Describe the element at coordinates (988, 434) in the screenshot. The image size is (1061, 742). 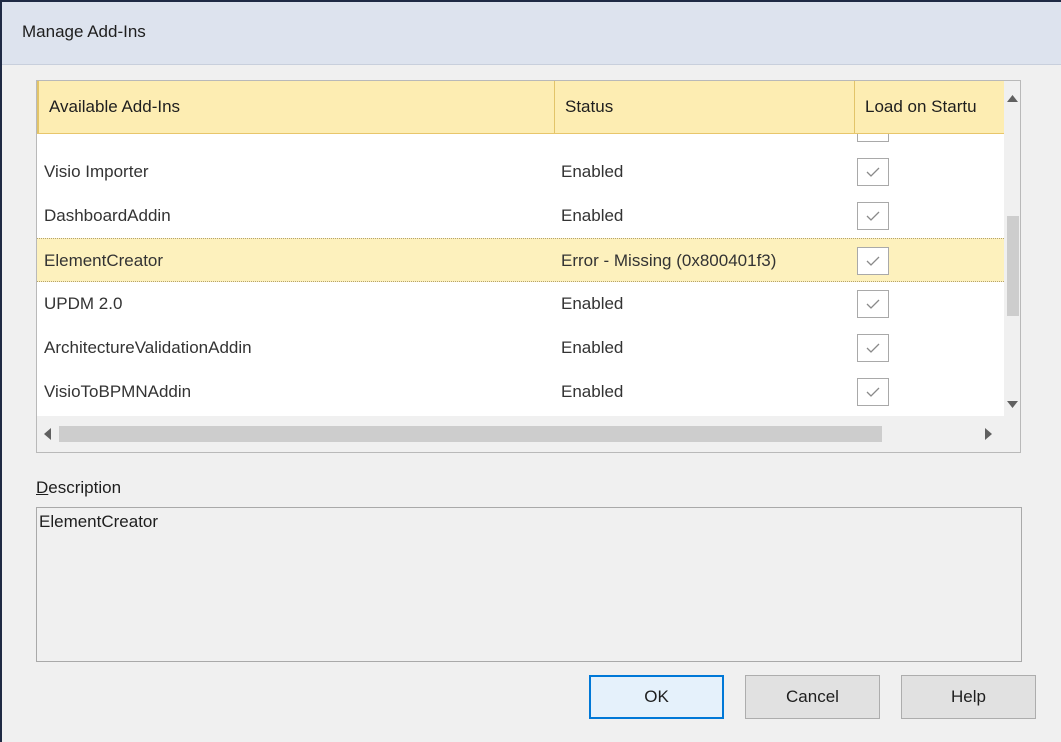
I see `scroll-right-arrow-icon` at that location.